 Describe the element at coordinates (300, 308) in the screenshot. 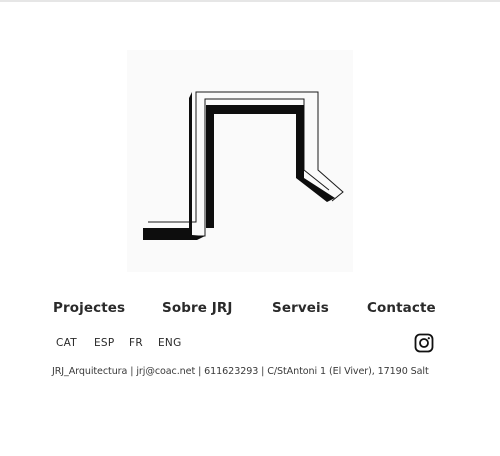

I see `nav-serveis: Serveis` at that location.